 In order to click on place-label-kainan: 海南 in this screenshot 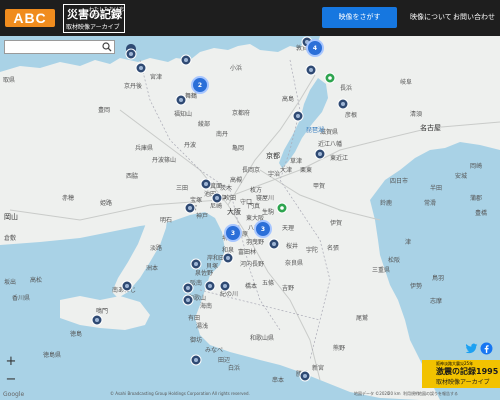, I will do `click(206, 306)`.